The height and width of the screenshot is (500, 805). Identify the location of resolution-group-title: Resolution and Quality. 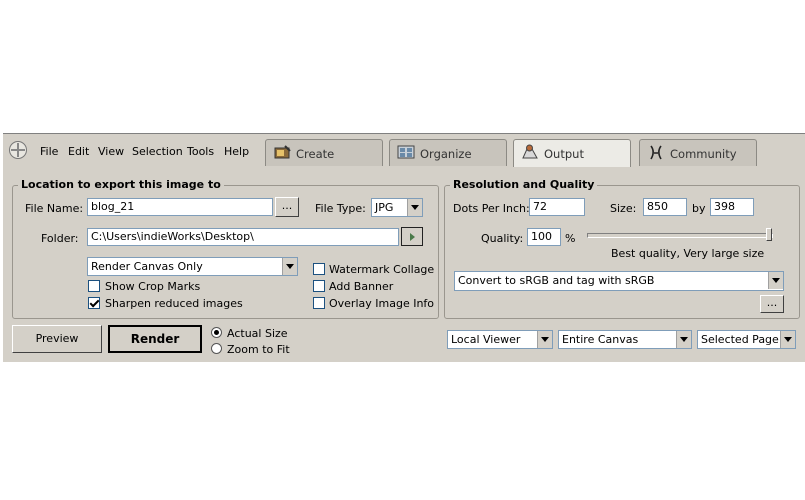
(524, 184).